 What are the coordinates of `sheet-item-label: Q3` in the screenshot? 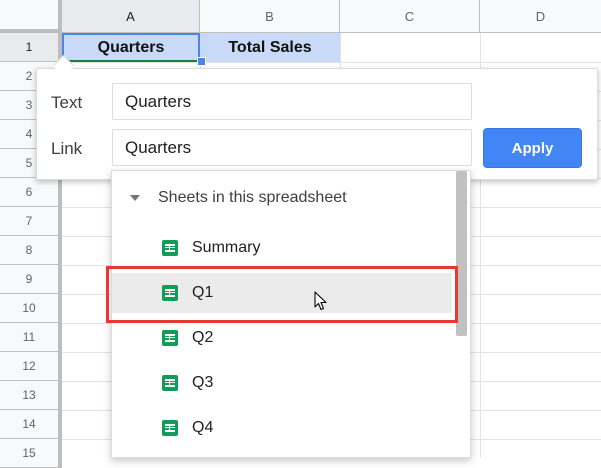 It's located at (203, 382).